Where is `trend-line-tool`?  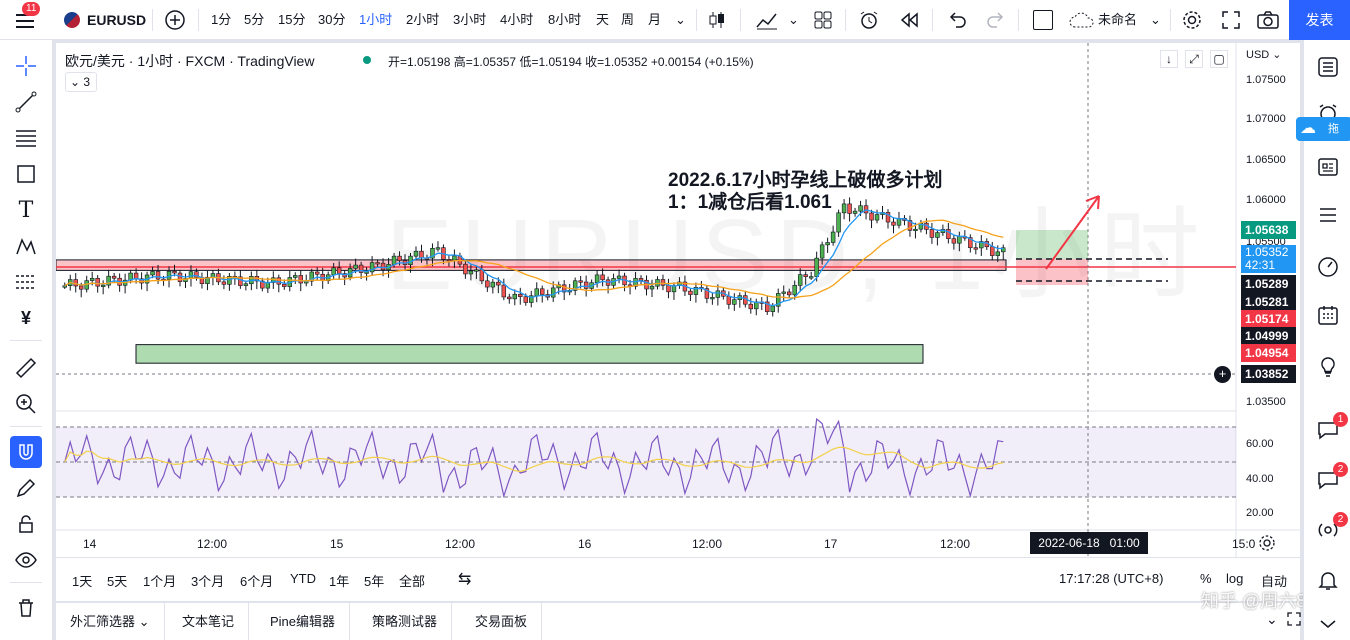 trend-line-tool is located at coordinates (26, 102).